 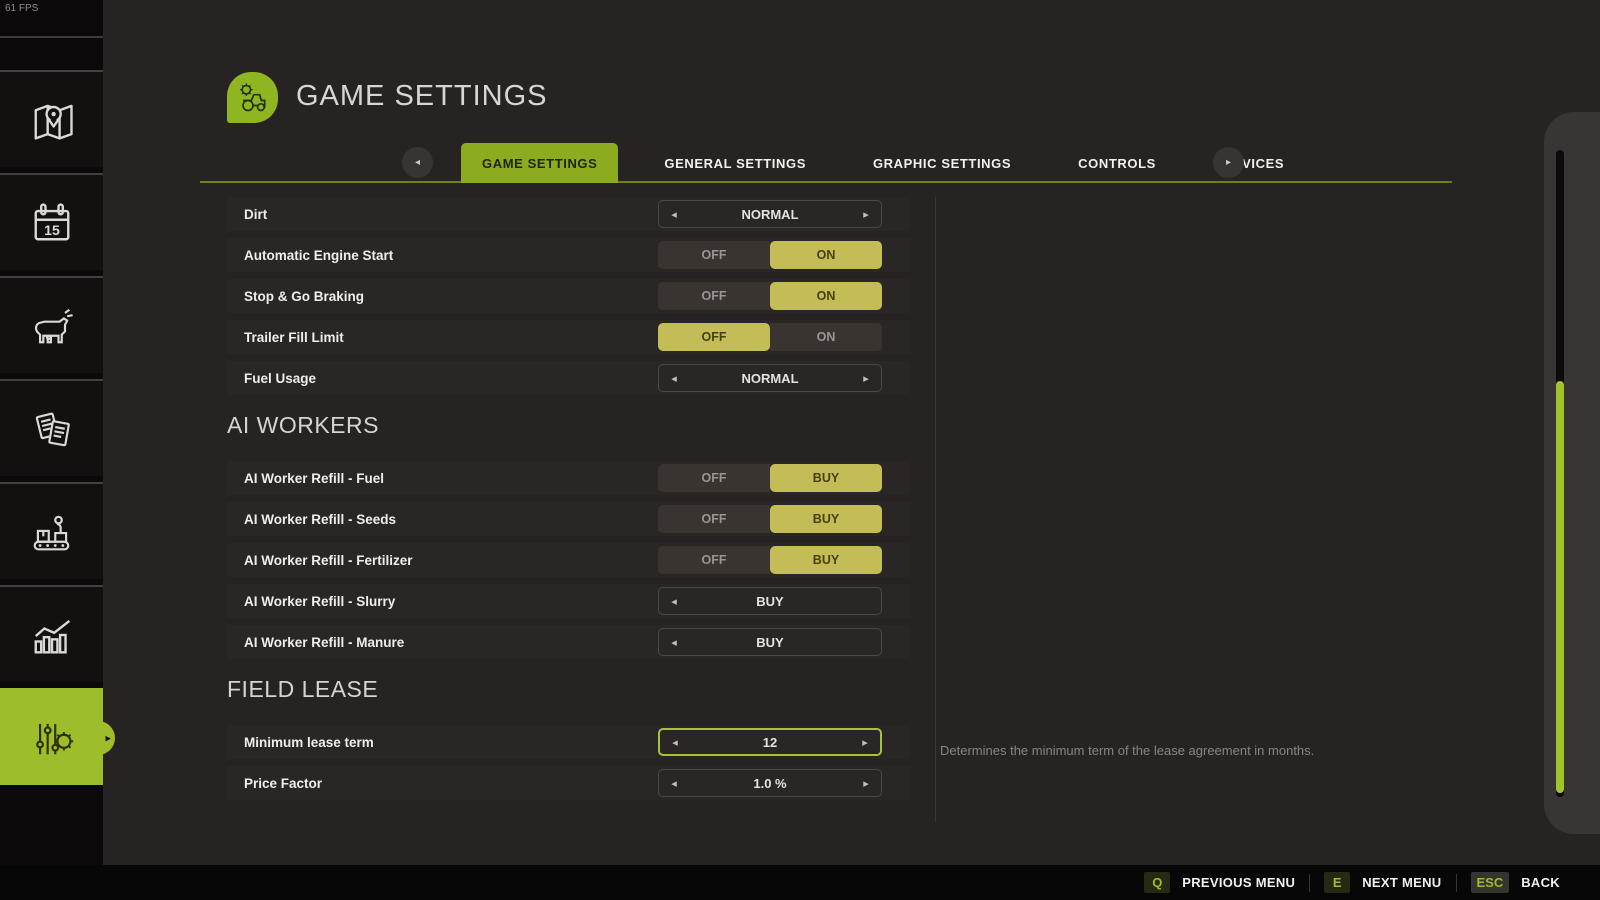 I want to click on key-badge-e: E, so click(x=1337, y=882).